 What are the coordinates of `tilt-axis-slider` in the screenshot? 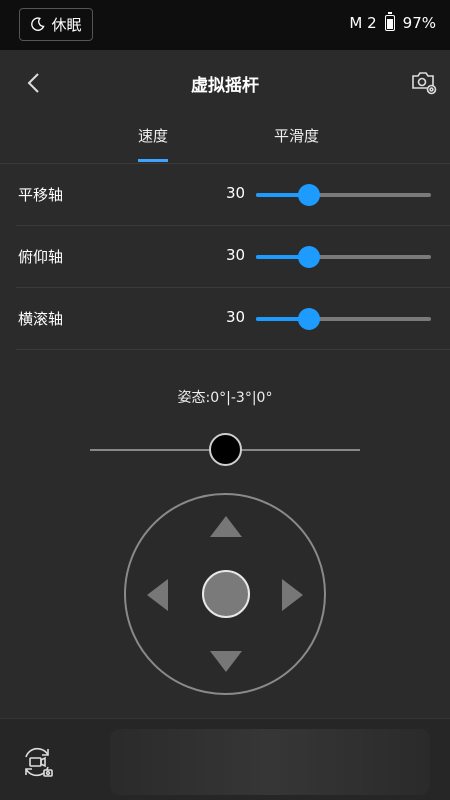 It's located at (343, 257).